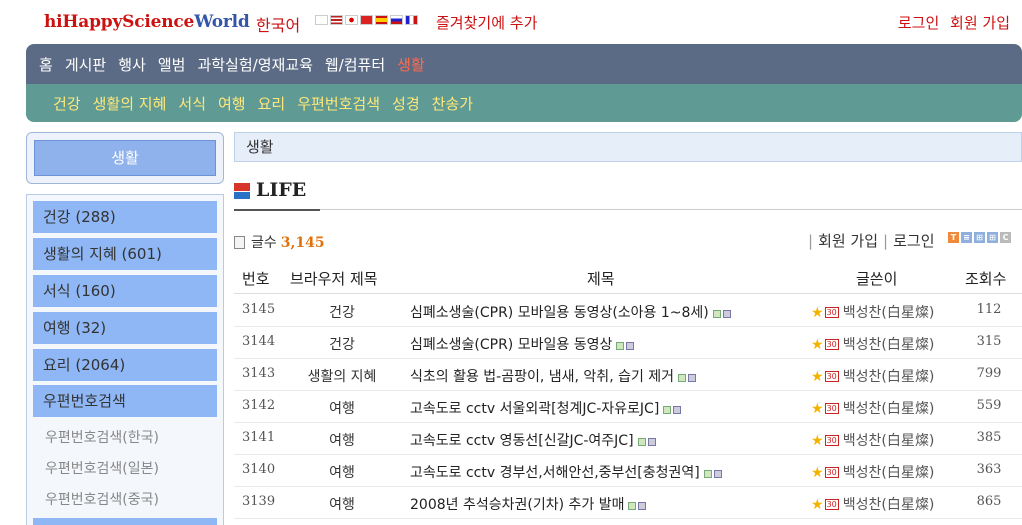 This screenshot has height=525, width=1022. What do you see at coordinates (452, 103) in the screenshot?
I see `subnav-item-hymns: 찬송가` at bounding box center [452, 103].